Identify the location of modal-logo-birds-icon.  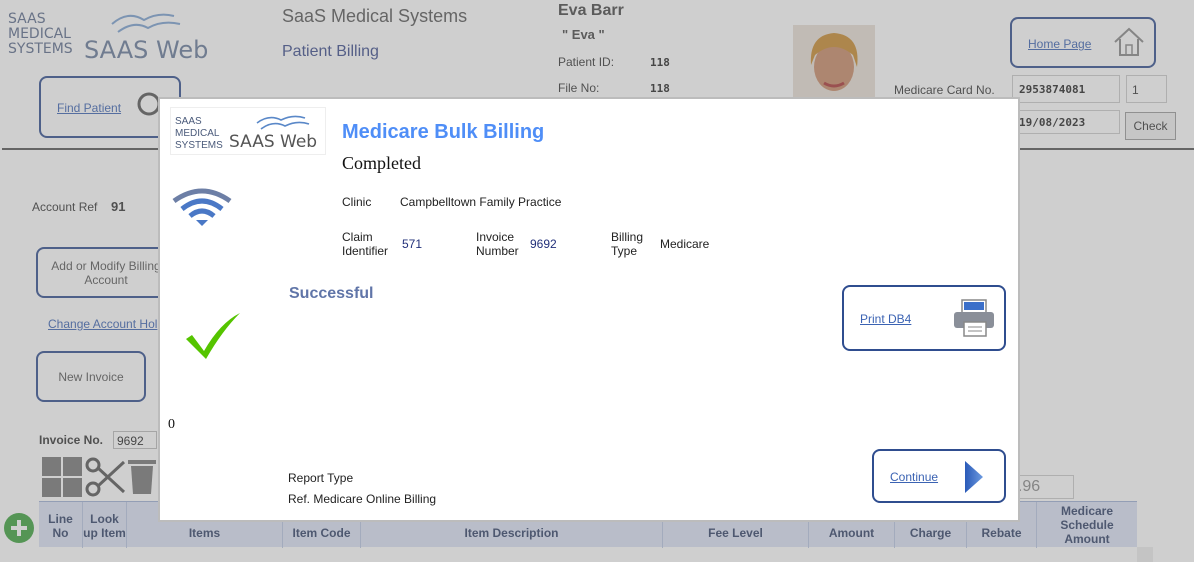
(283, 122).